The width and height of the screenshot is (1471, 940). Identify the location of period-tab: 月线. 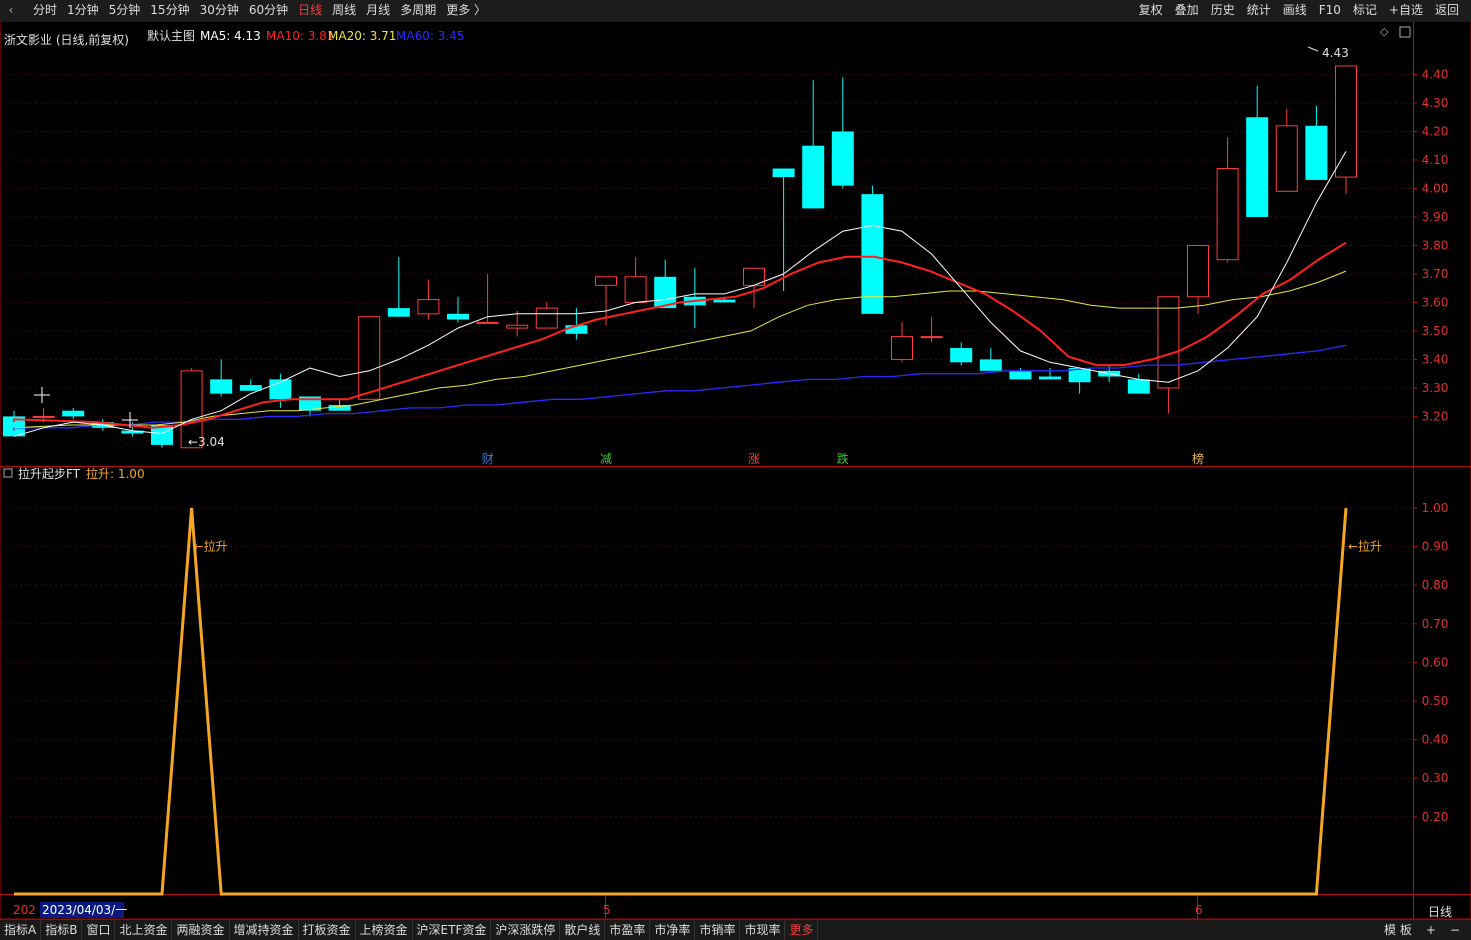
(378, 10).